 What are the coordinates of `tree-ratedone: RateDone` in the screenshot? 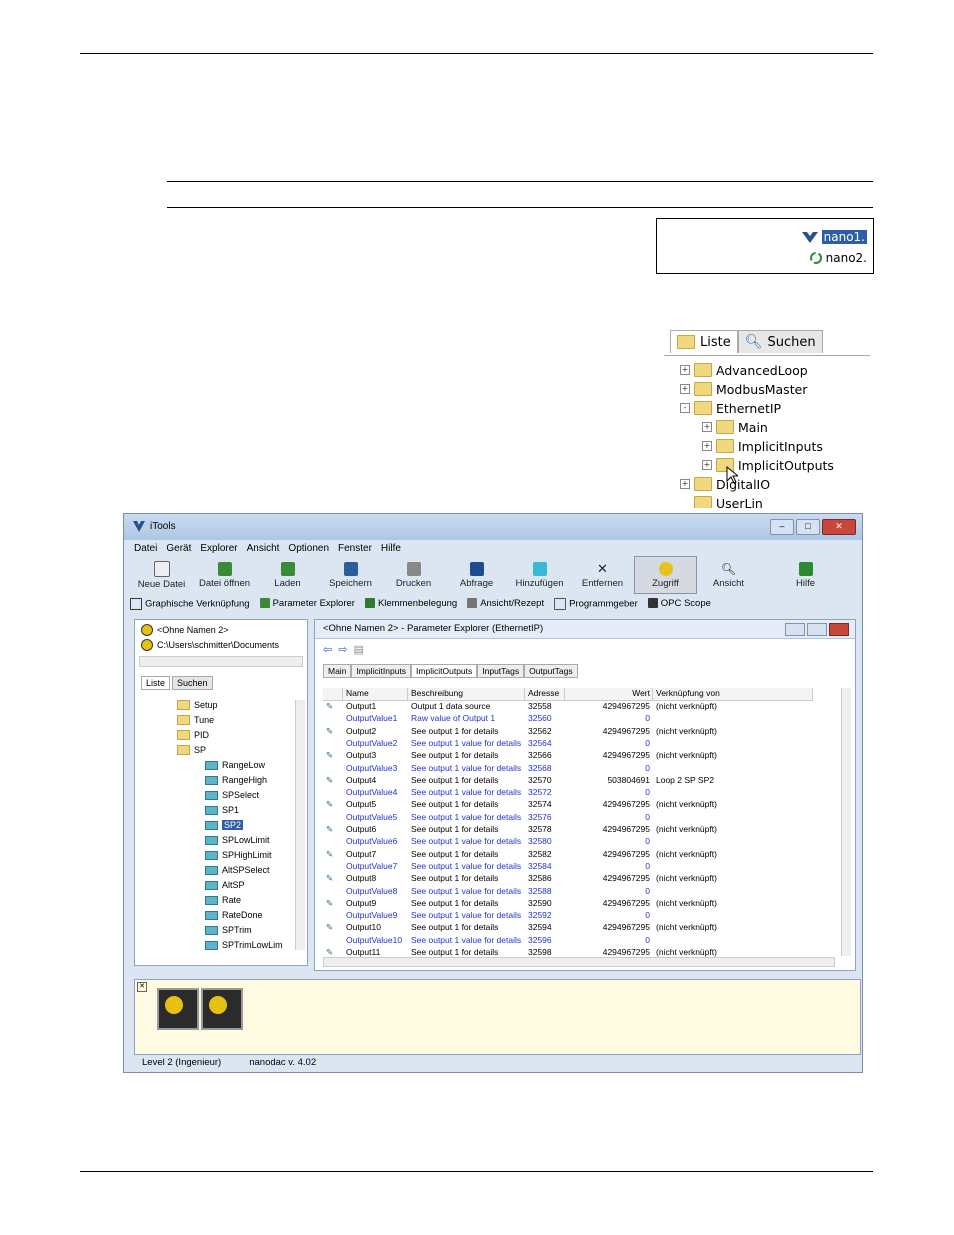 It's located at (234, 915).